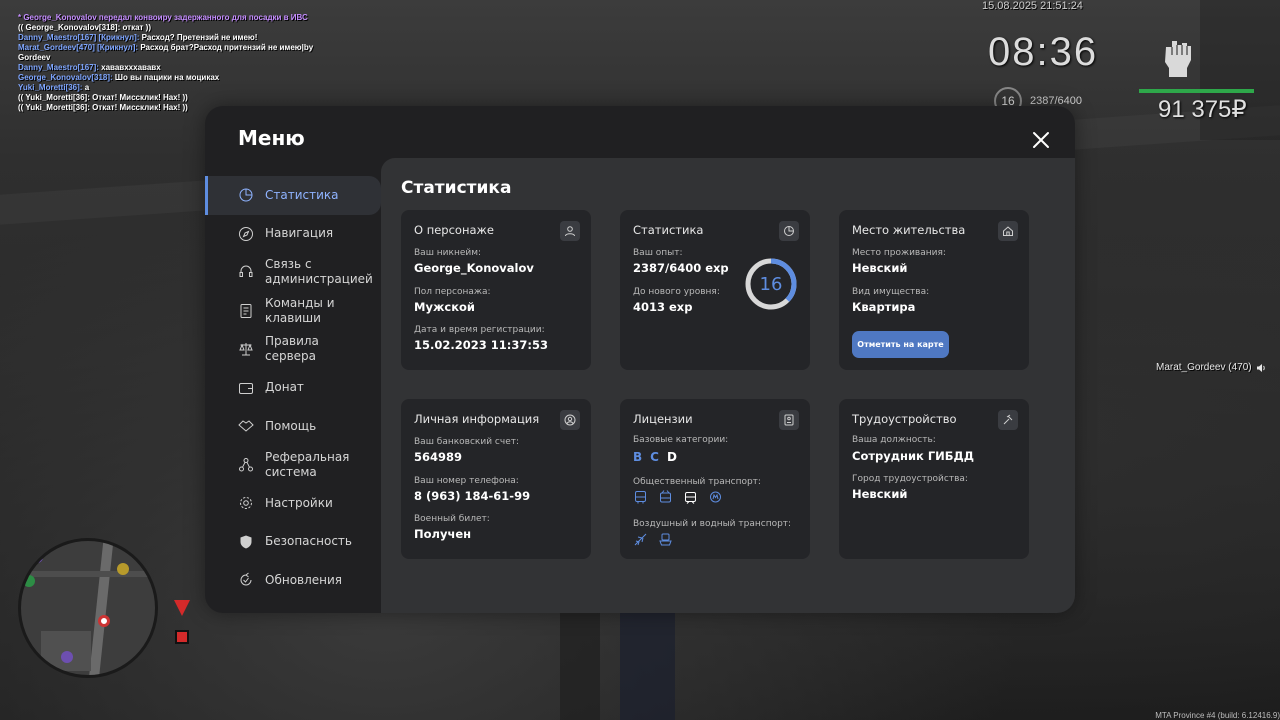 Image resolution: width=1280 pixels, height=720 pixels. Describe the element at coordinates (697, 482) in the screenshot. I see `field-label: Общественный транспорт:` at that location.